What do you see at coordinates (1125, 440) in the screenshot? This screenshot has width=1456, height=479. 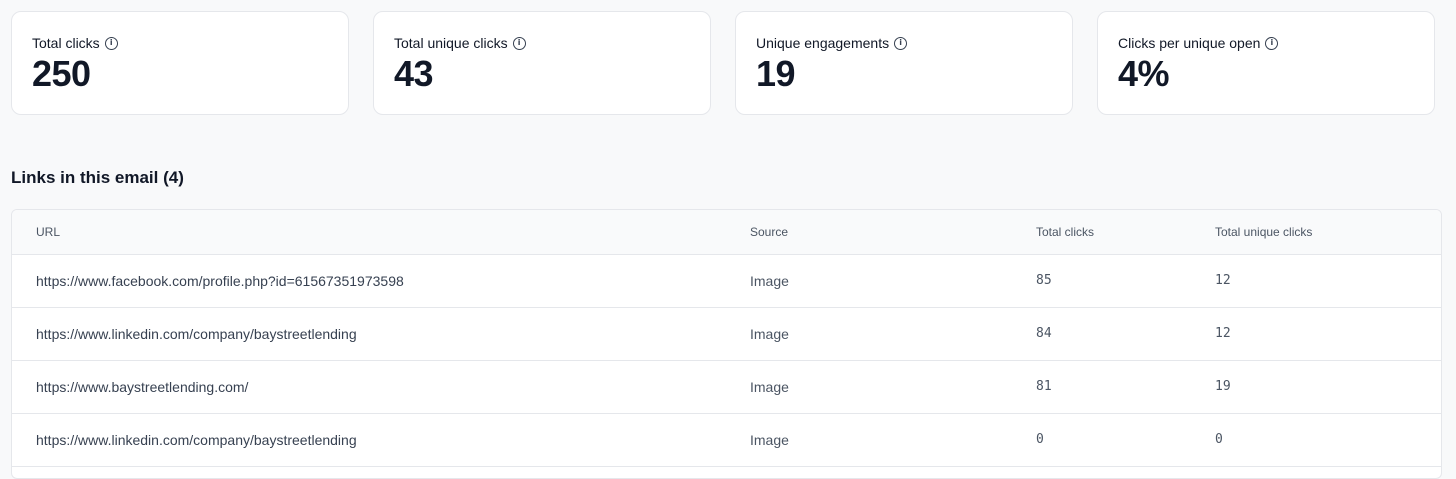 I see `cell-total-clicks: 0` at bounding box center [1125, 440].